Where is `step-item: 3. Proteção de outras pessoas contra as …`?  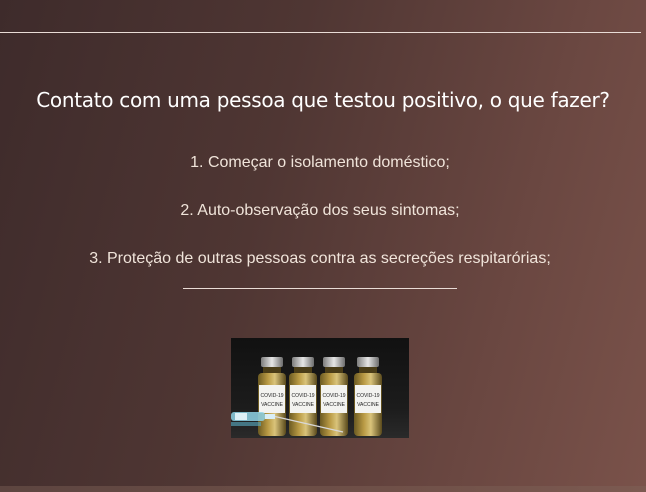 step-item: 3. Proteção de outras pessoas contra as … is located at coordinates (320, 258).